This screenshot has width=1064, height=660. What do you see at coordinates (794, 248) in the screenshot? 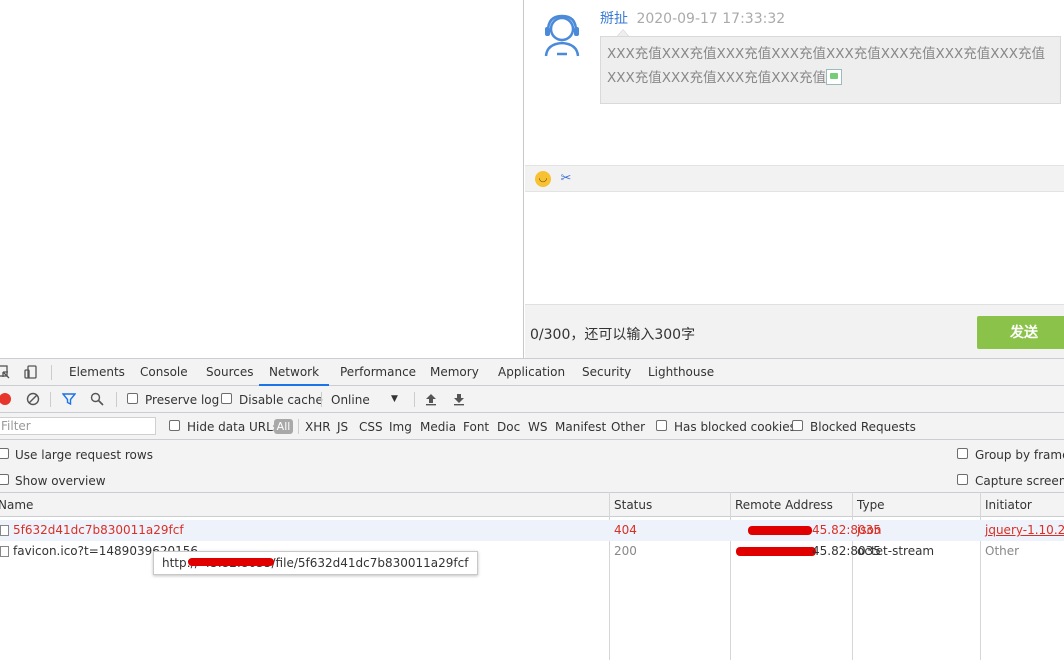
I see `message-input` at bounding box center [794, 248].